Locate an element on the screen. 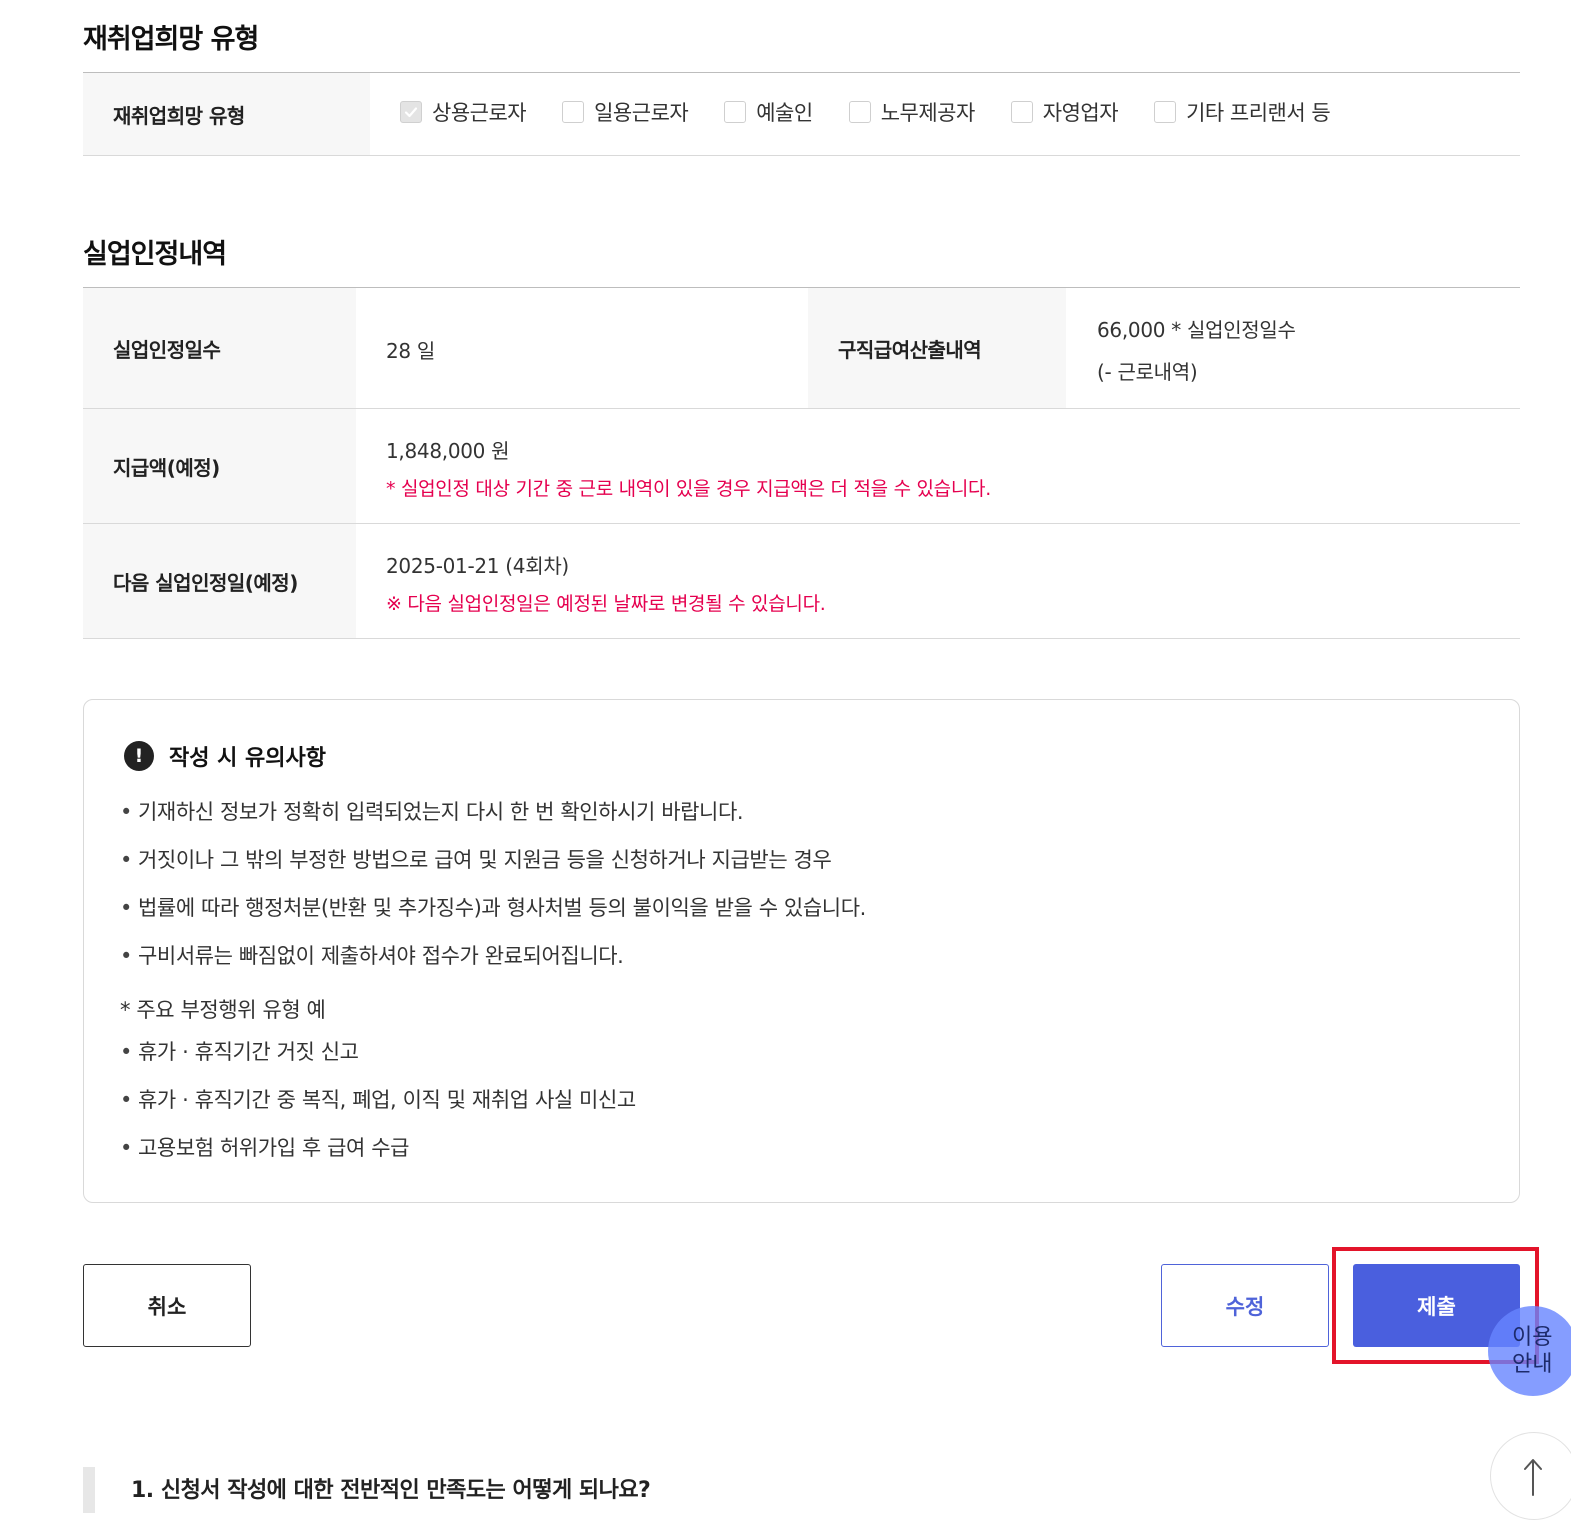  edit-button: 수정 is located at coordinates (1245, 1305).